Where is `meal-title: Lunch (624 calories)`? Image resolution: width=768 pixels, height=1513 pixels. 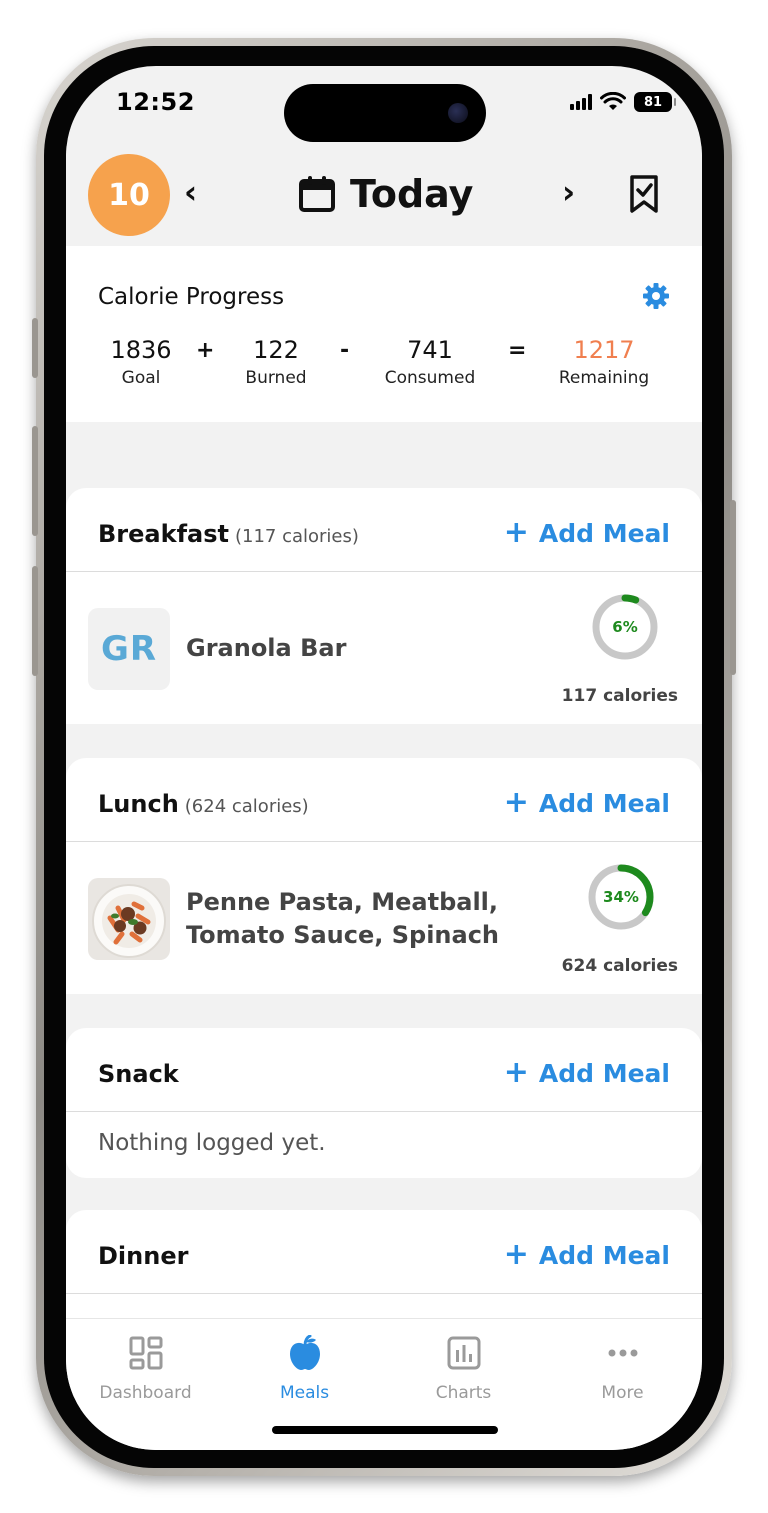 meal-title: Lunch (624 calories) is located at coordinates (203, 804).